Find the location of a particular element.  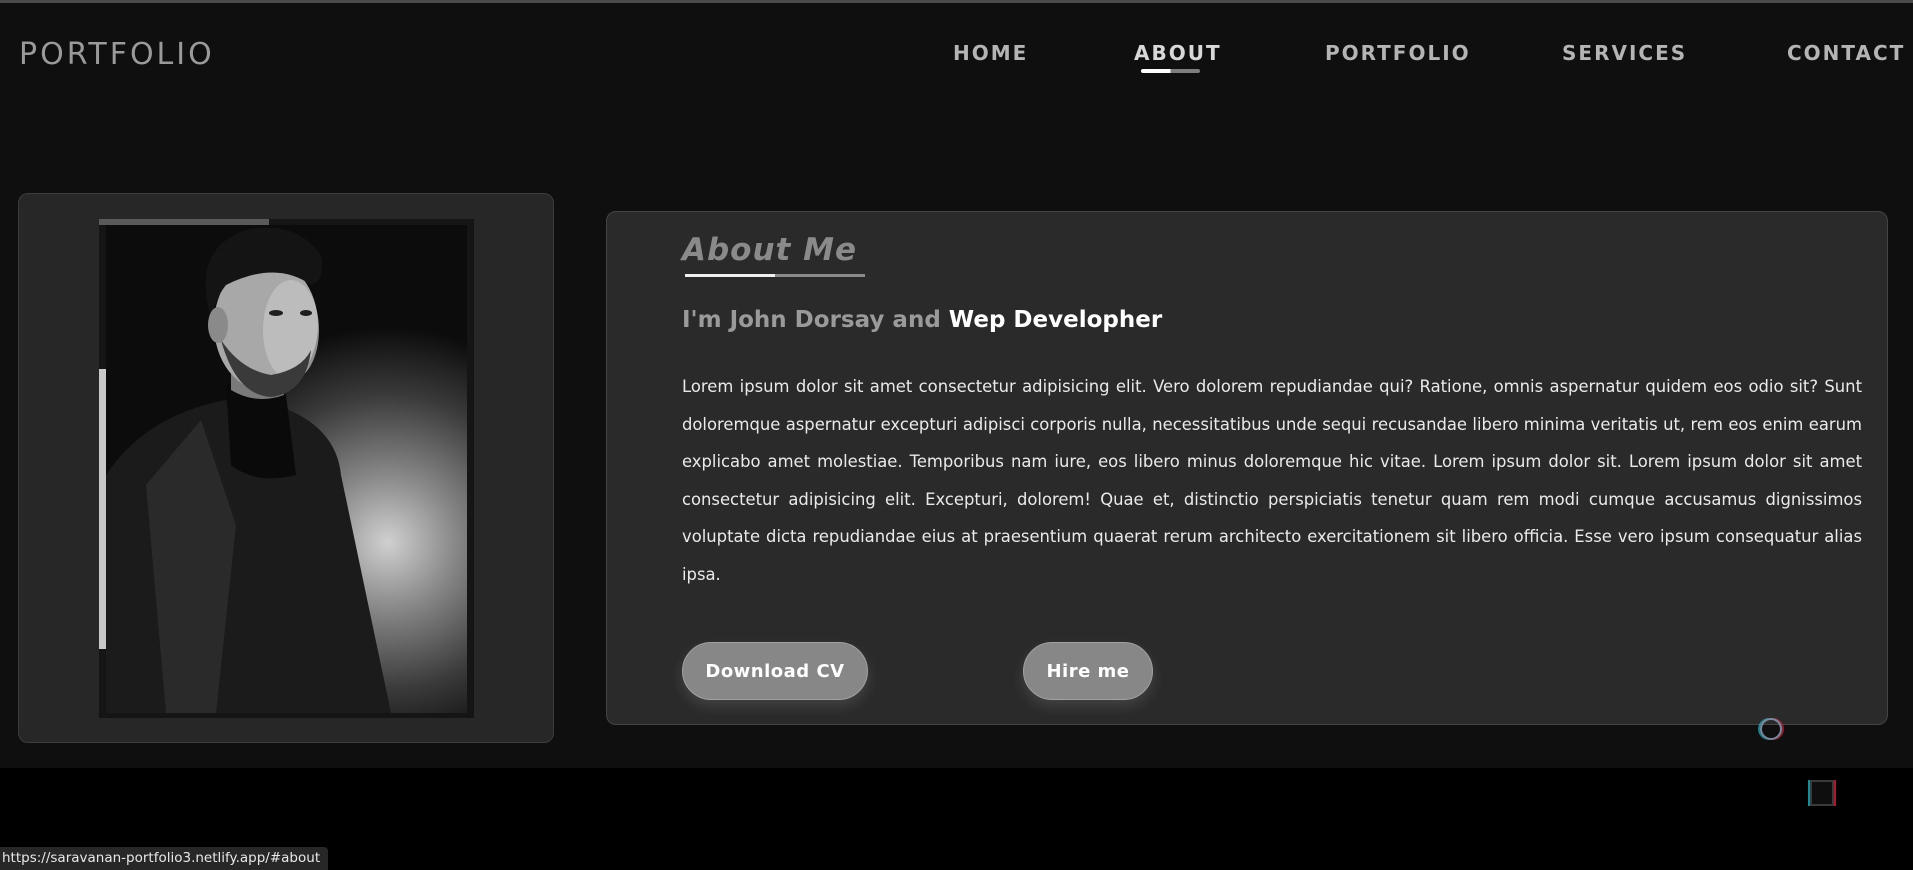

nav-services: SERVICES is located at coordinates (1624, 53).